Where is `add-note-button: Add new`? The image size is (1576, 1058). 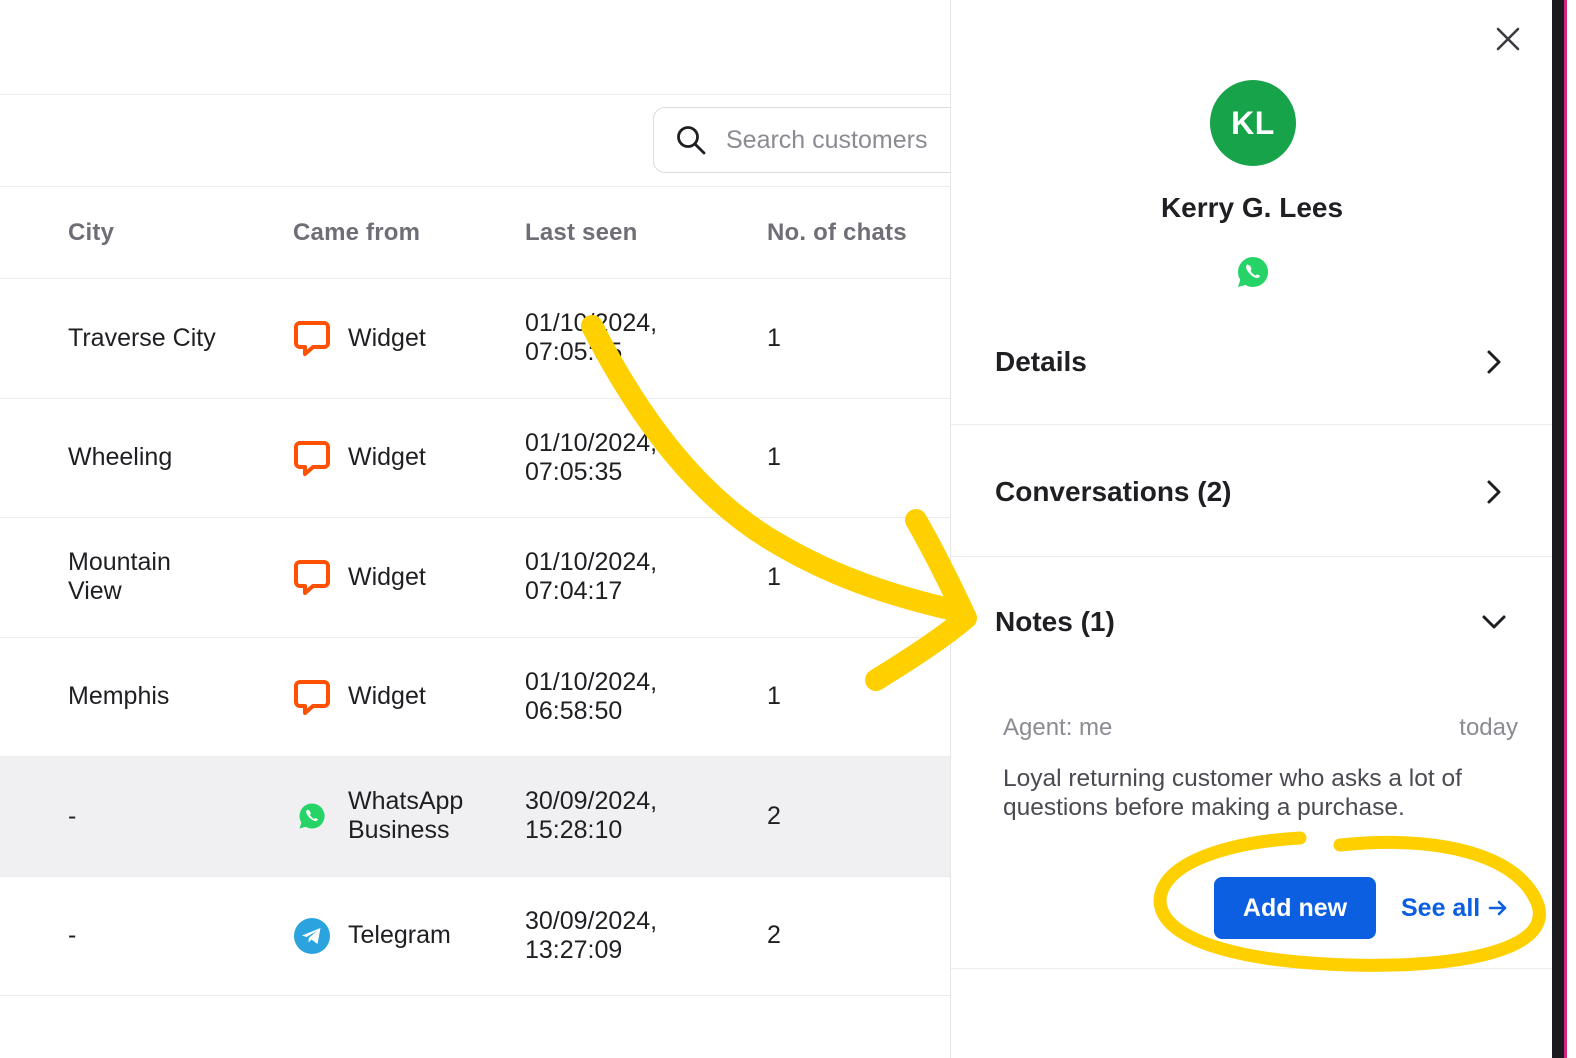 add-note-button: Add new is located at coordinates (1295, 908).